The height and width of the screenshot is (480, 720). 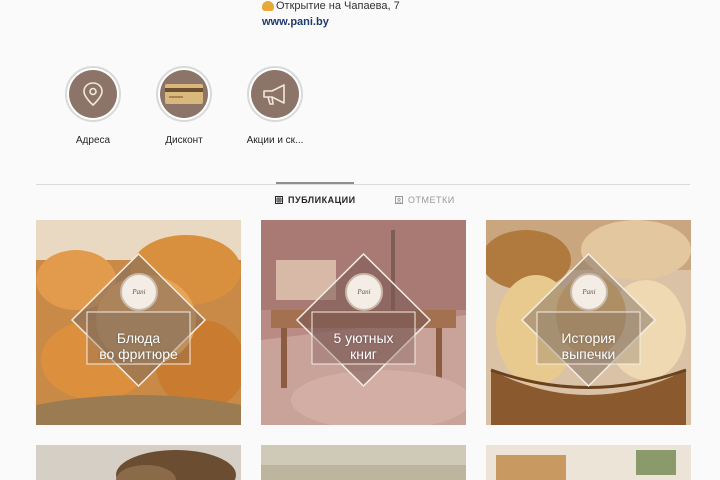 What do you see at coordinates (363, 338) in the screenshot?
I see `post-caption-line: 5 уютных` at bounding box center [363, 338].